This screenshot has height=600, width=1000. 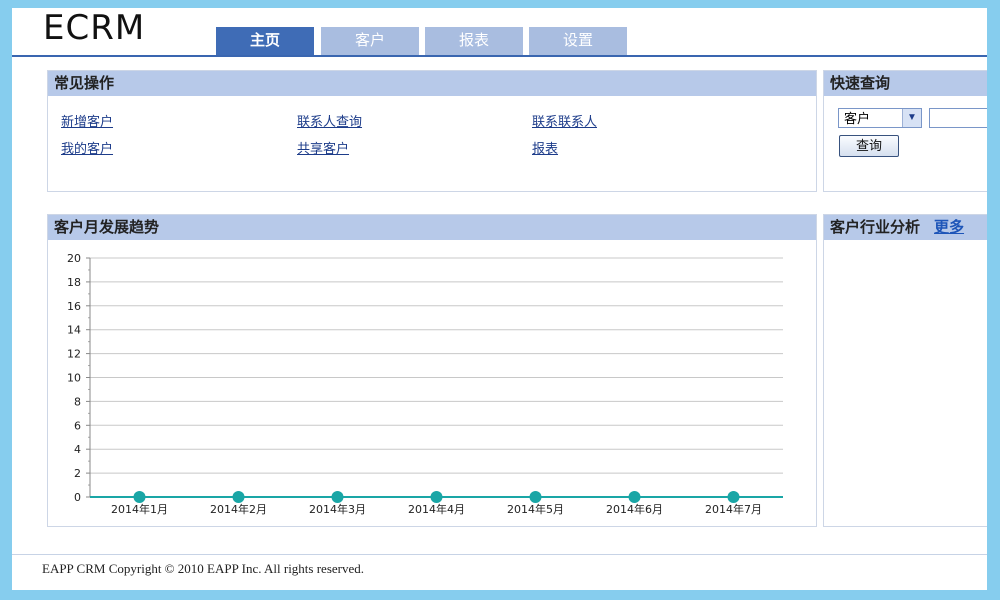 I want to click on more-link: 更多, so click(x=949, y=227).